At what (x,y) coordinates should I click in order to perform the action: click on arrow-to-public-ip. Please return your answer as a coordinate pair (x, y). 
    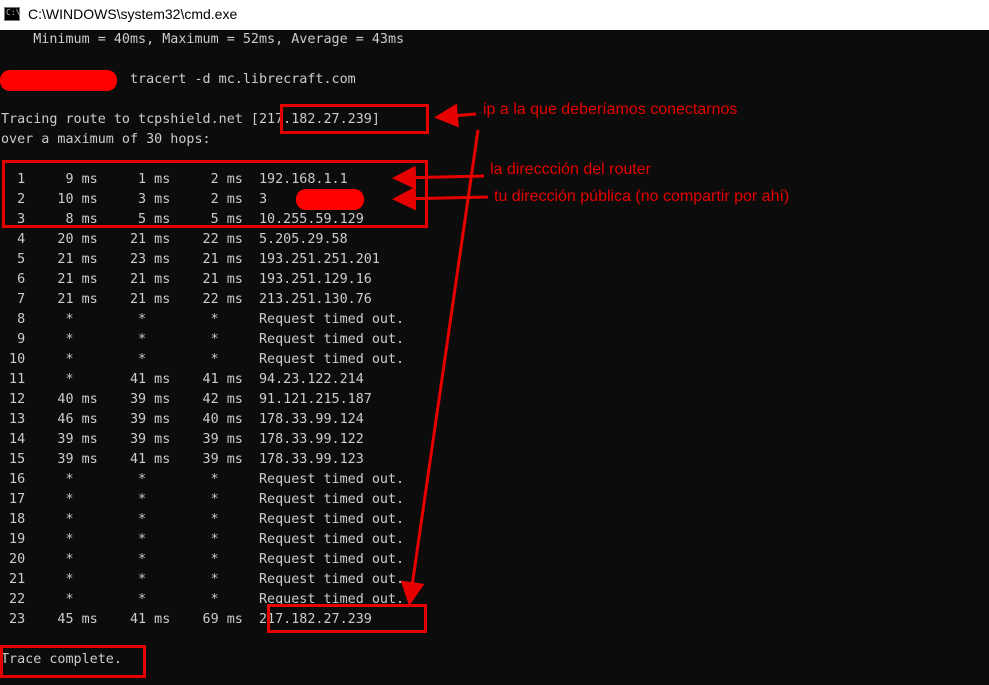
    Looking at the image, I should click on (440, 198).